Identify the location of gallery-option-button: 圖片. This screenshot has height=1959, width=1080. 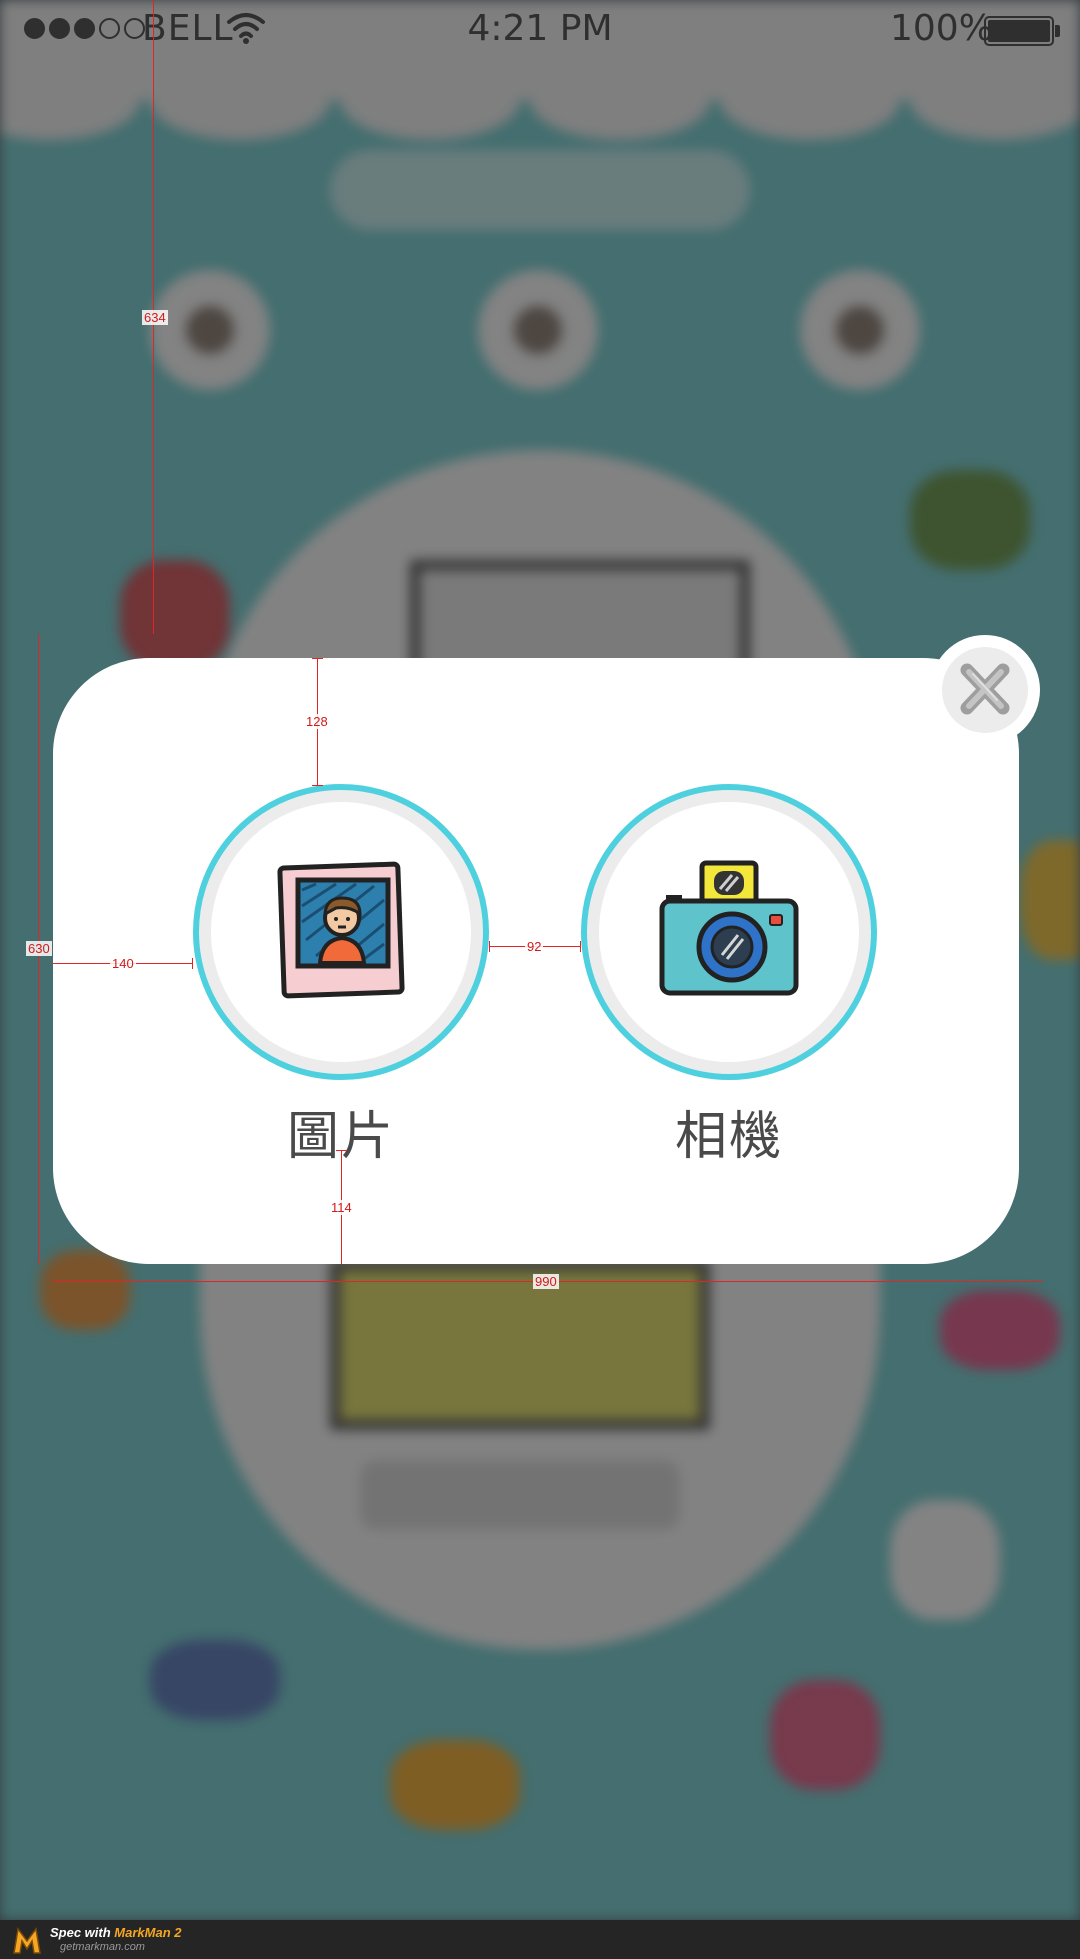
(341, 975).